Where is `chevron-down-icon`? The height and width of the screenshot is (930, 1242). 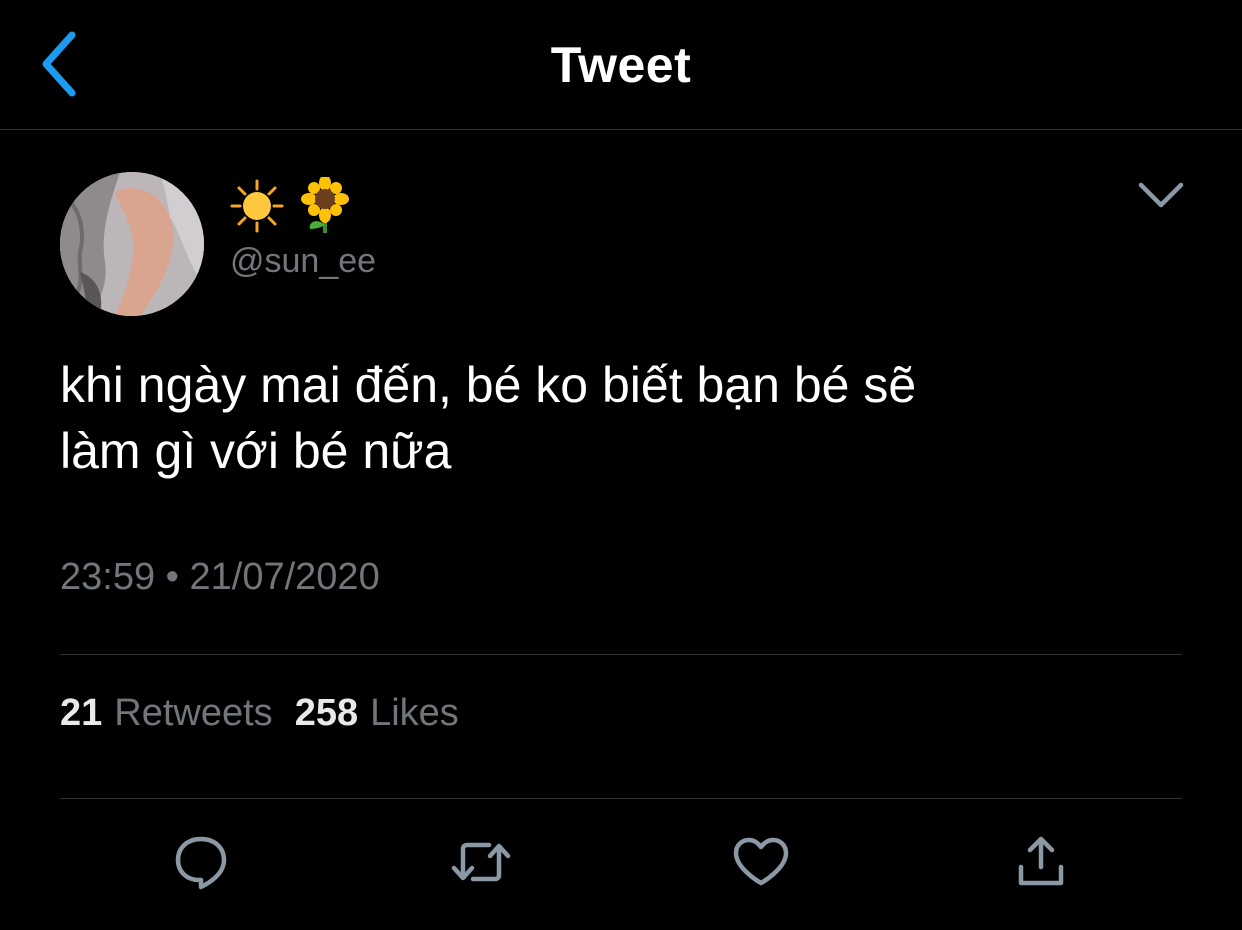 chevron-down-icon is located at coordinates (1161, 195).